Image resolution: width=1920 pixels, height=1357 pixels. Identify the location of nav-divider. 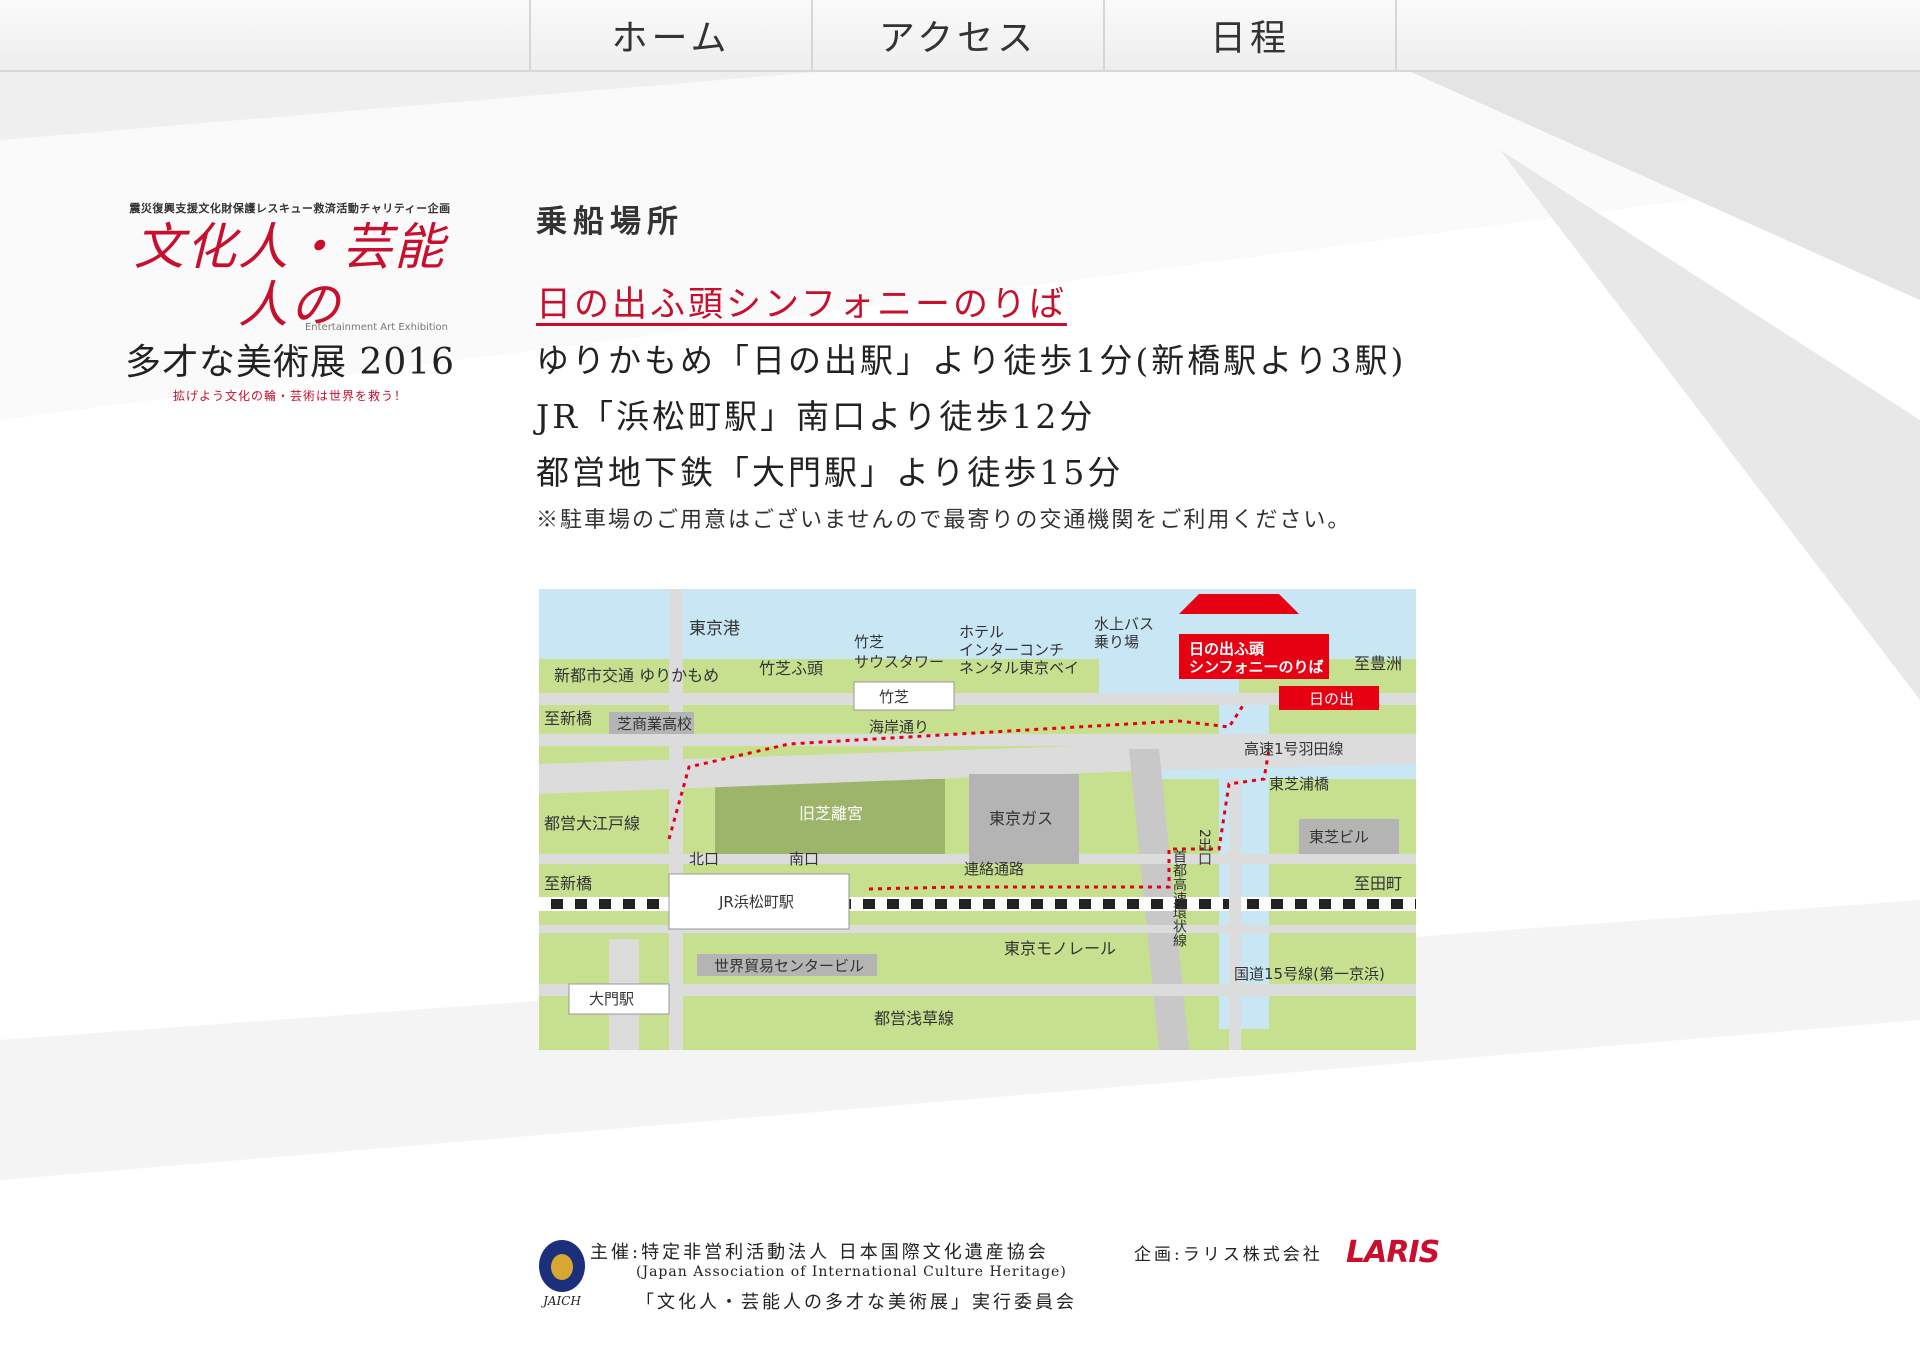
(1396, 35).